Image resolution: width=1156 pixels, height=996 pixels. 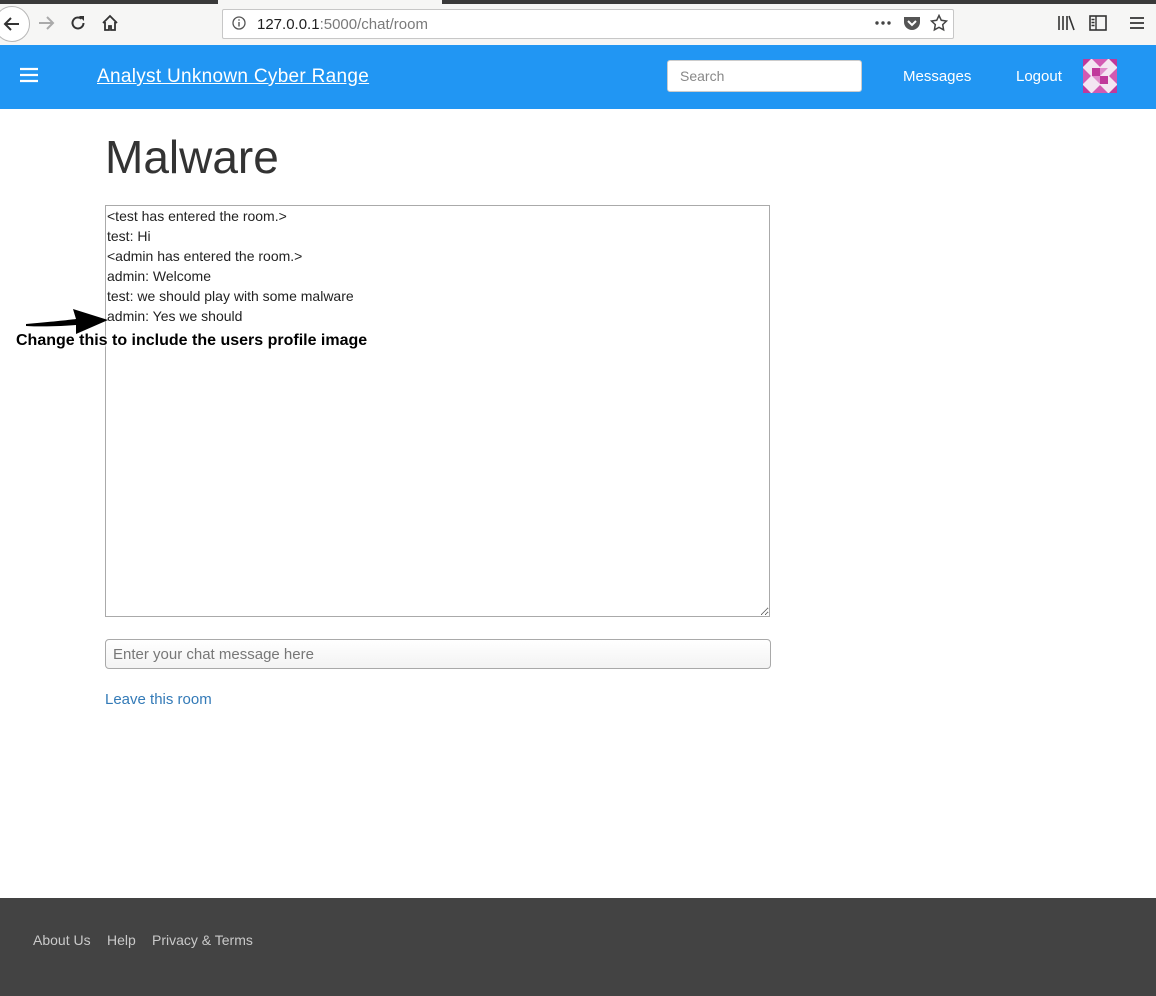 I want to click on footer: About Us Help Privacy & Terms, so click(x=578, y=947).